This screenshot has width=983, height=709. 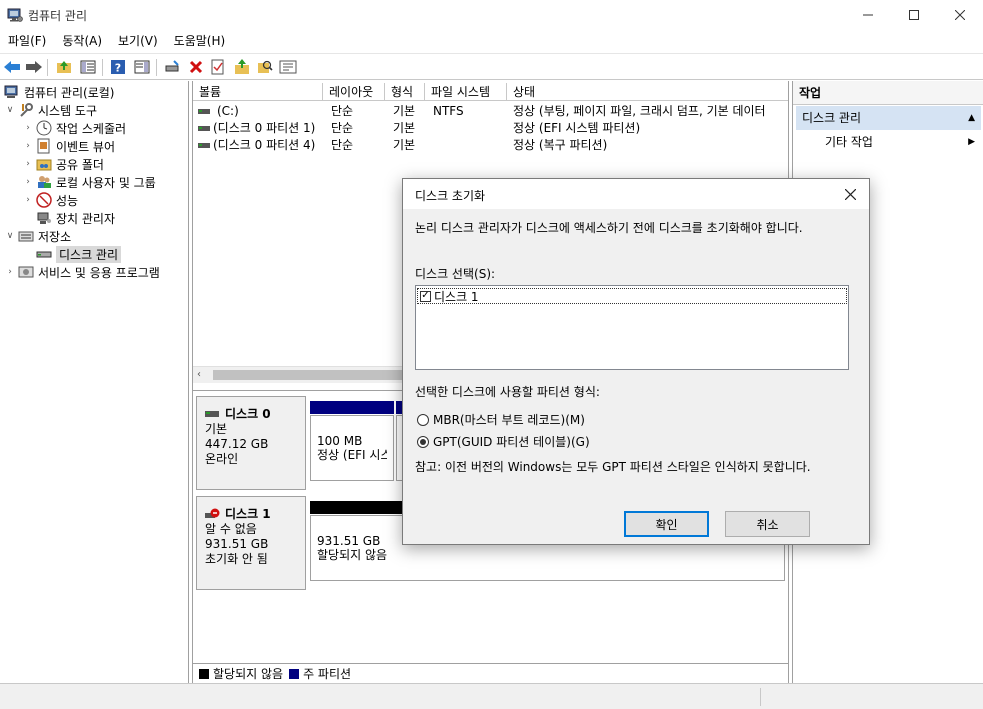 I want to click on tree-item-shared-folders: › 공유 폴더, so click(x=63, y=164).